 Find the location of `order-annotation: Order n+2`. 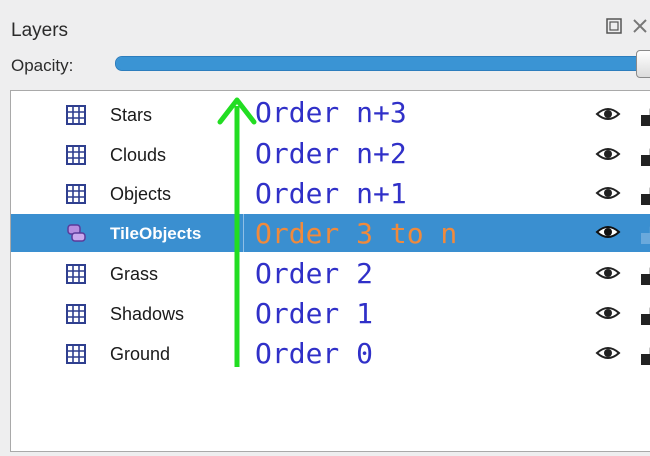

order-annotation: Order n+2 is located at coordinates (331, 153).